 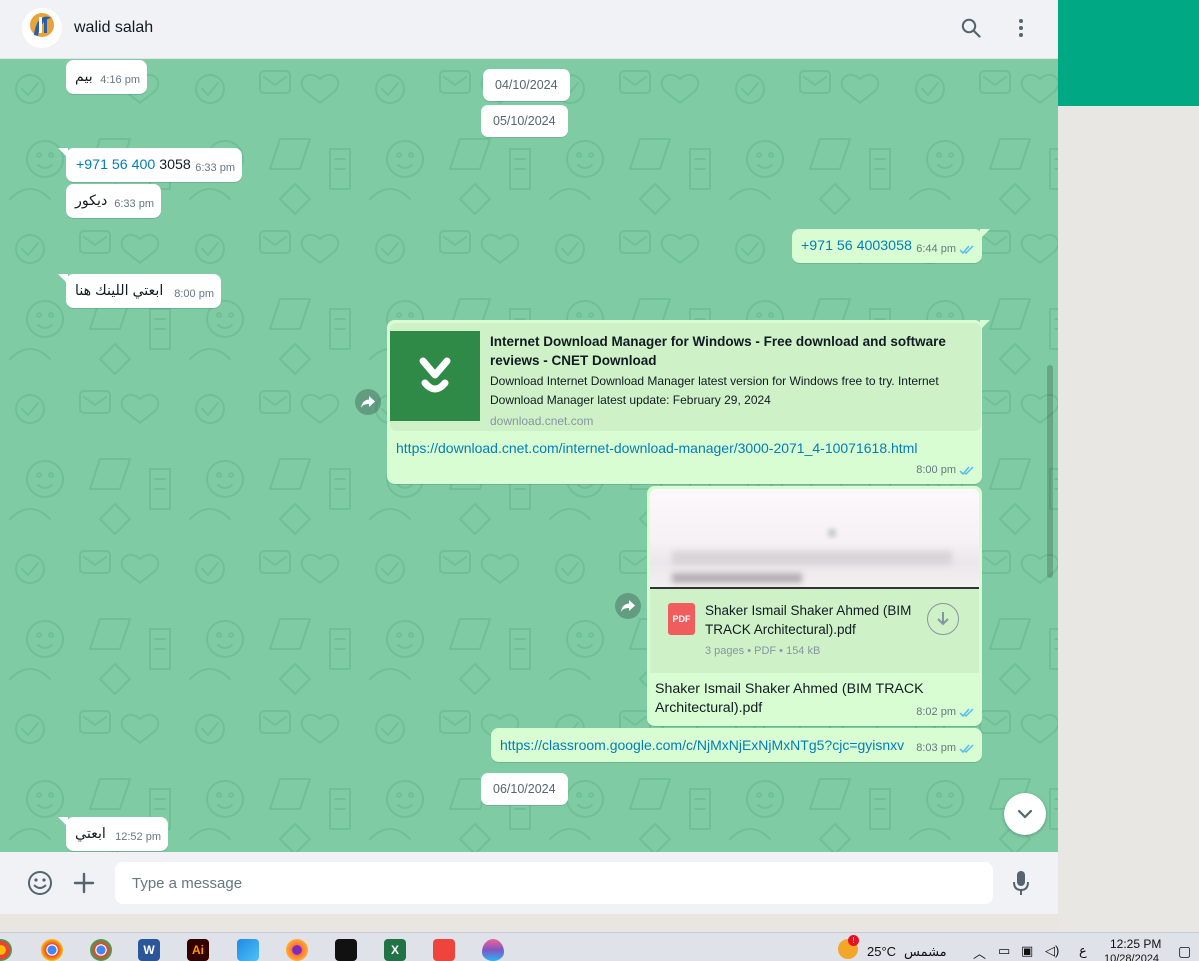 I want to click on side-panel-green-bar, so click(x=1128, y=53).